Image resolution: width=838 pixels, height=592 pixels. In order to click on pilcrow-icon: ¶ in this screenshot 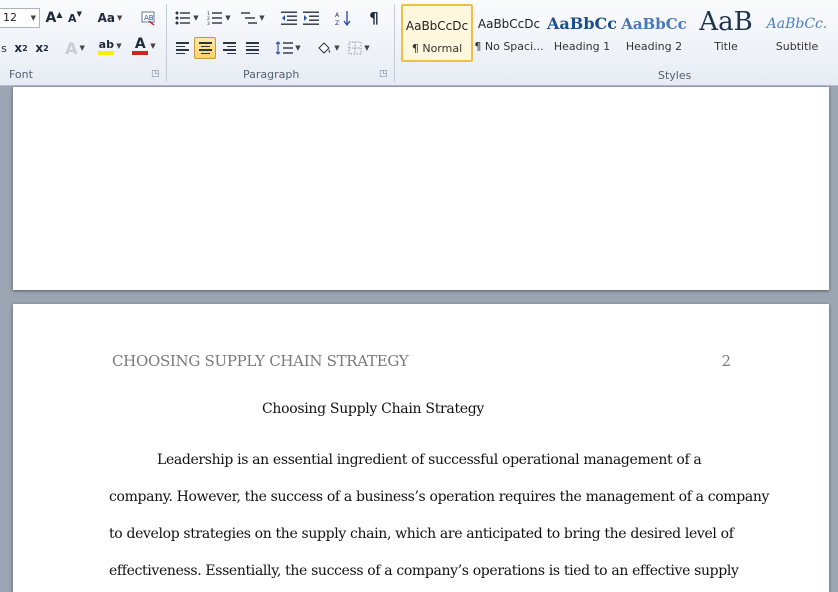, I will do `click(374, 18)`.